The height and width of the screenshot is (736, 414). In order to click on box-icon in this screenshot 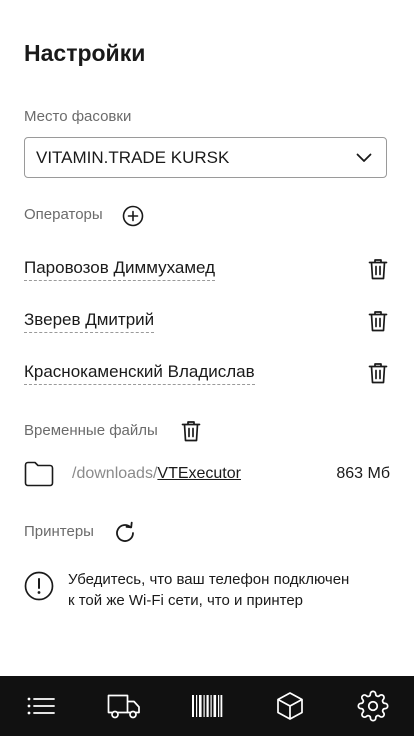, I will do `click(290, 706)`.